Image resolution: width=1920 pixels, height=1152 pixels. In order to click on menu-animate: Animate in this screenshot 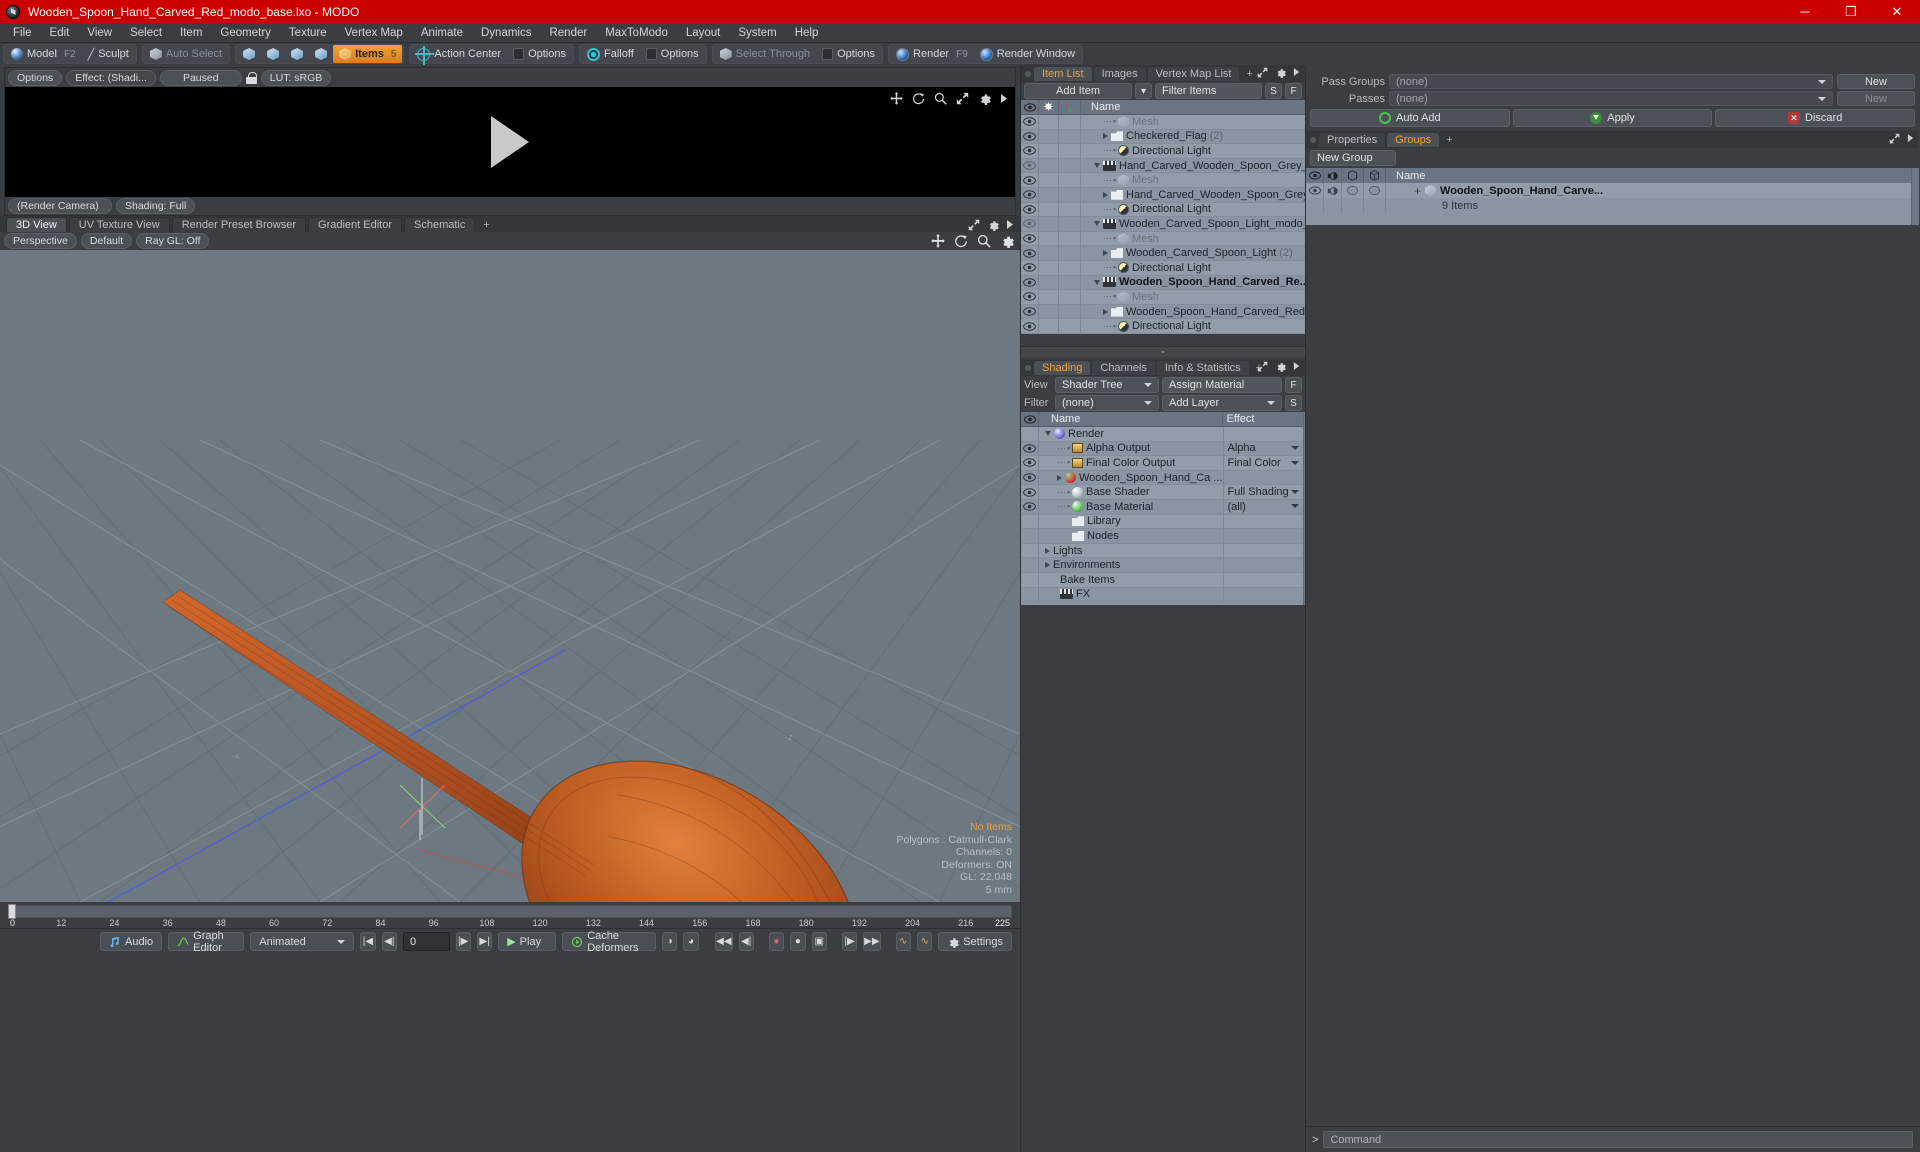, I will do `click(442, 33)`.